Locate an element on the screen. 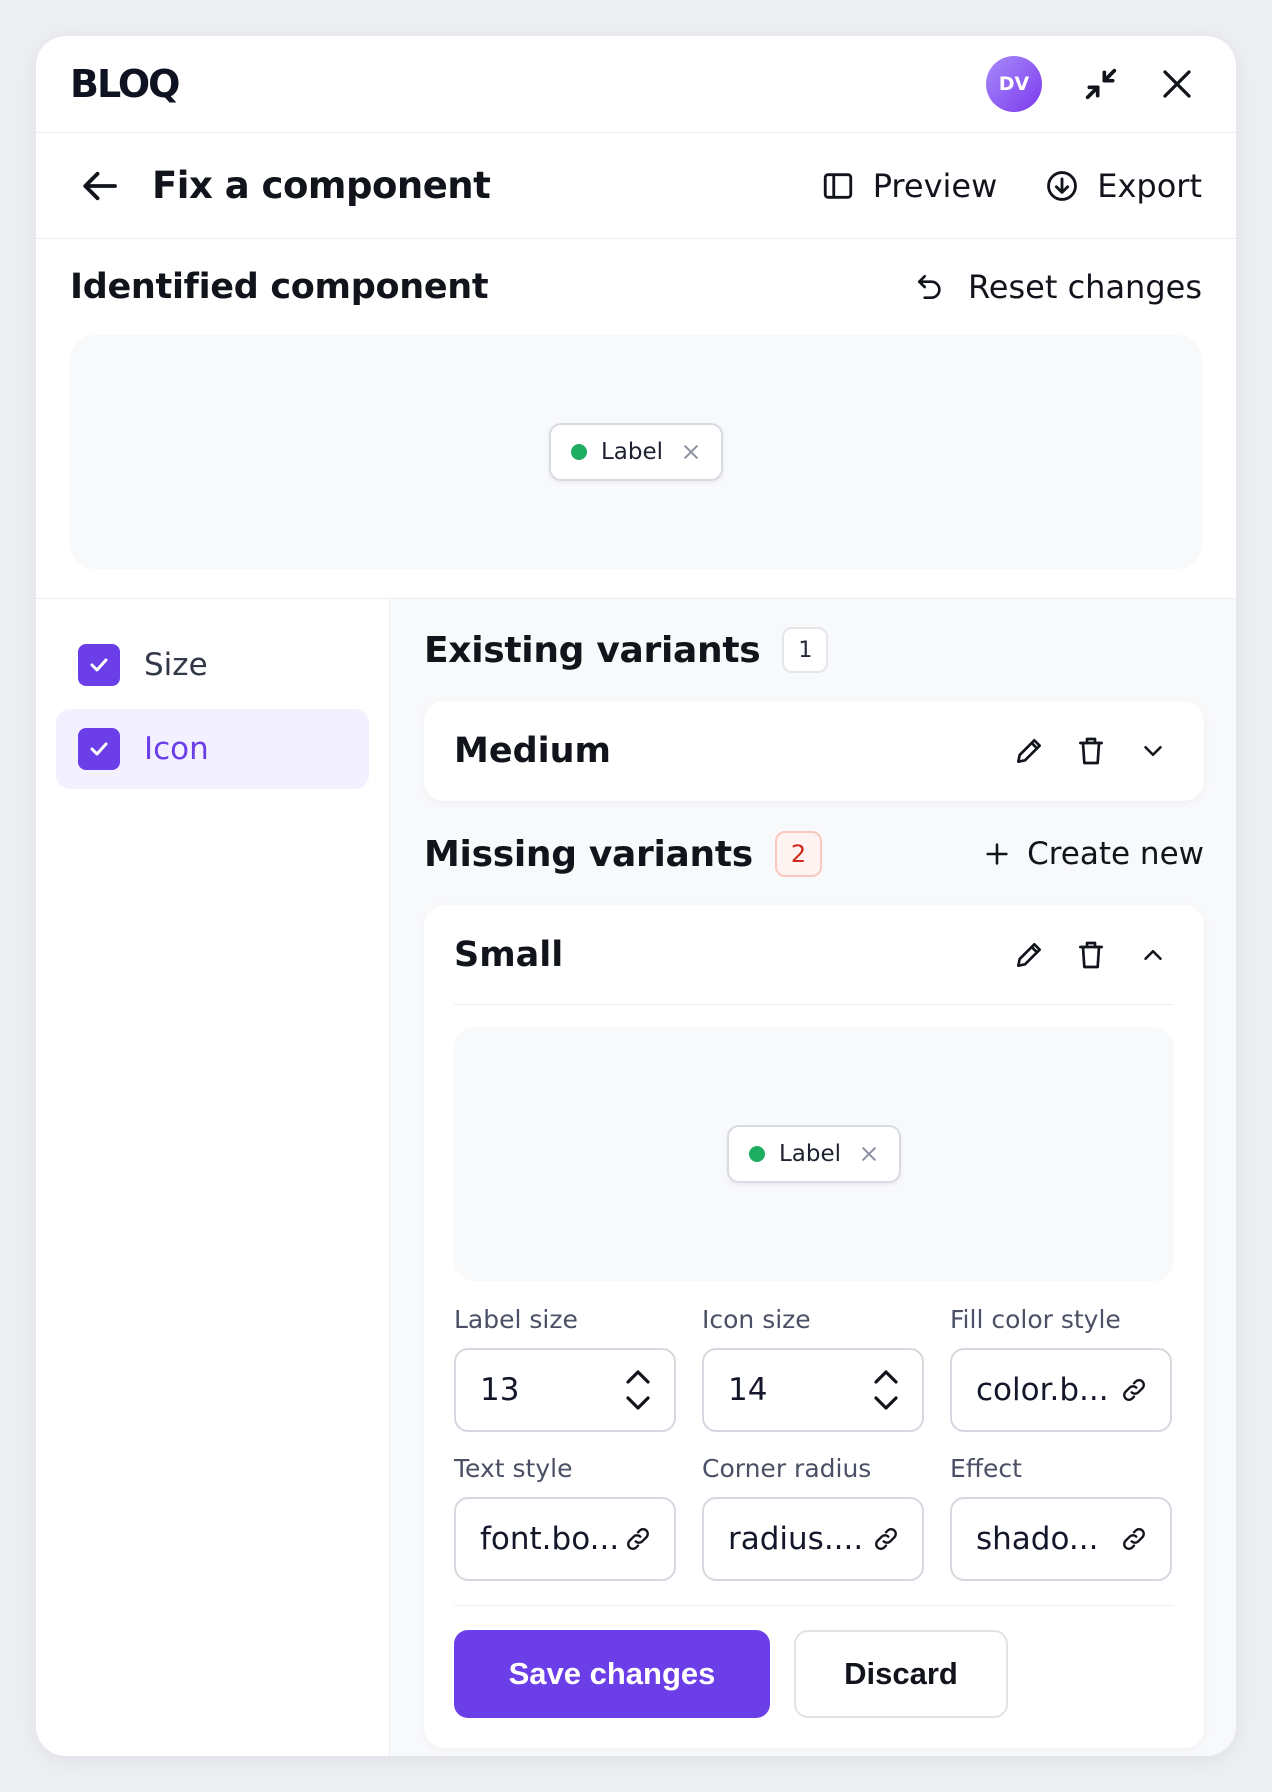  field-value: 14 is located at coordinates (748, 1390).